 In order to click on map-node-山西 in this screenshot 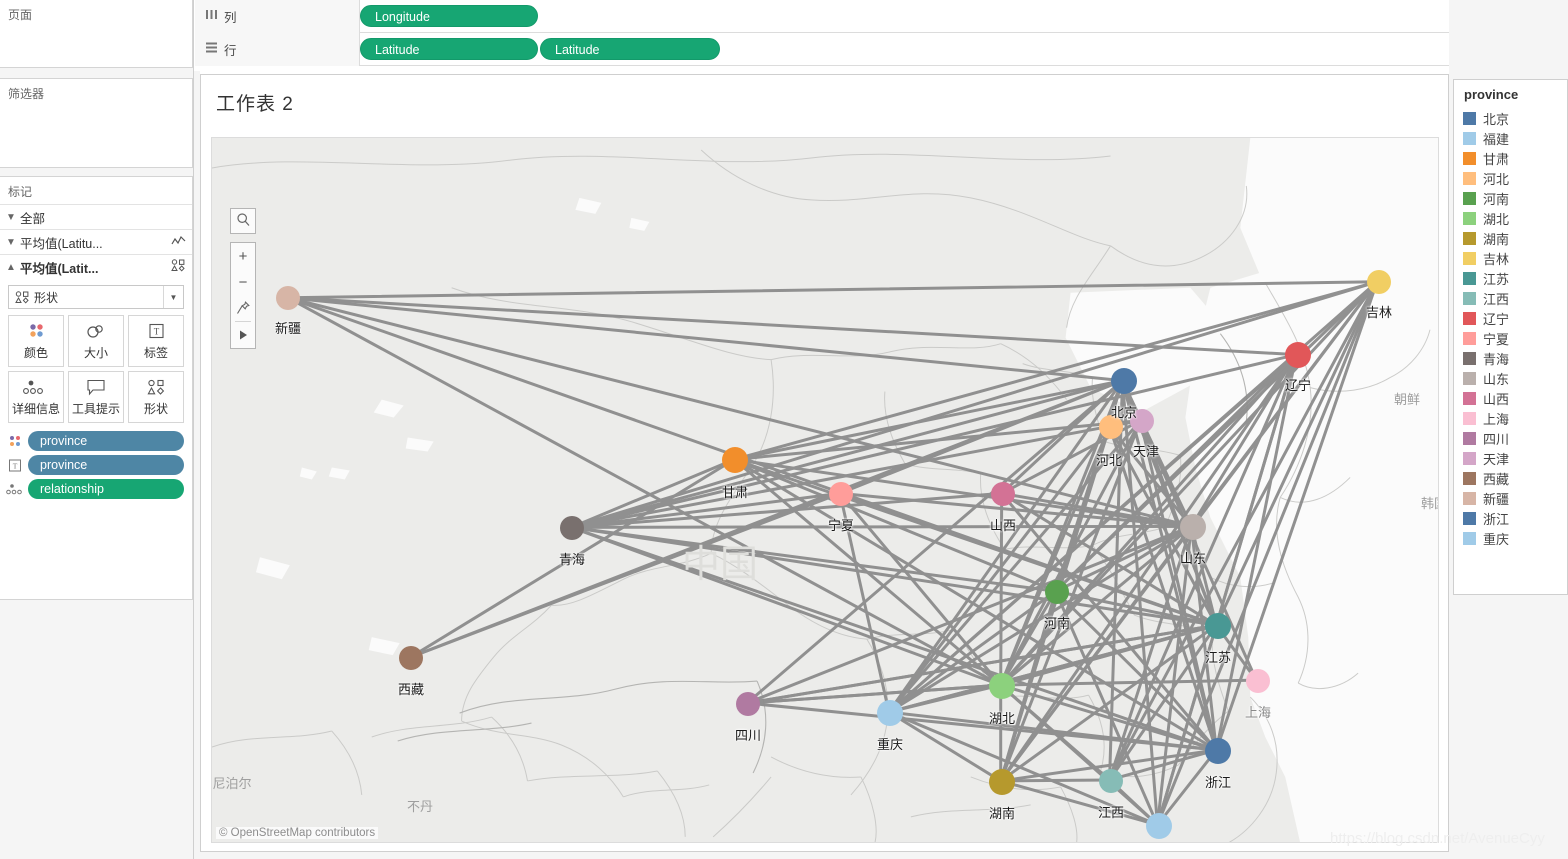, I will do `click(1003, 494)`.